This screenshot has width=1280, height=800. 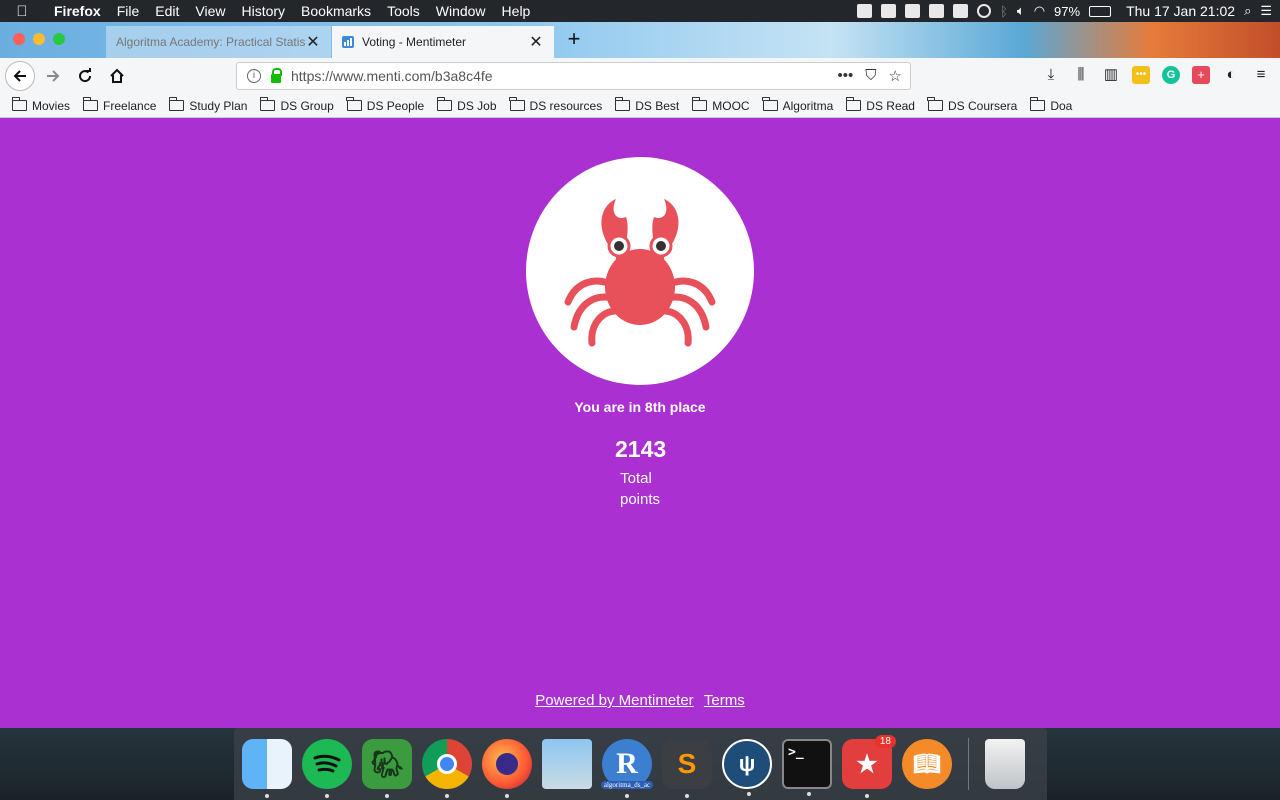 I want to click on home-button, so click(x=117, y=76).